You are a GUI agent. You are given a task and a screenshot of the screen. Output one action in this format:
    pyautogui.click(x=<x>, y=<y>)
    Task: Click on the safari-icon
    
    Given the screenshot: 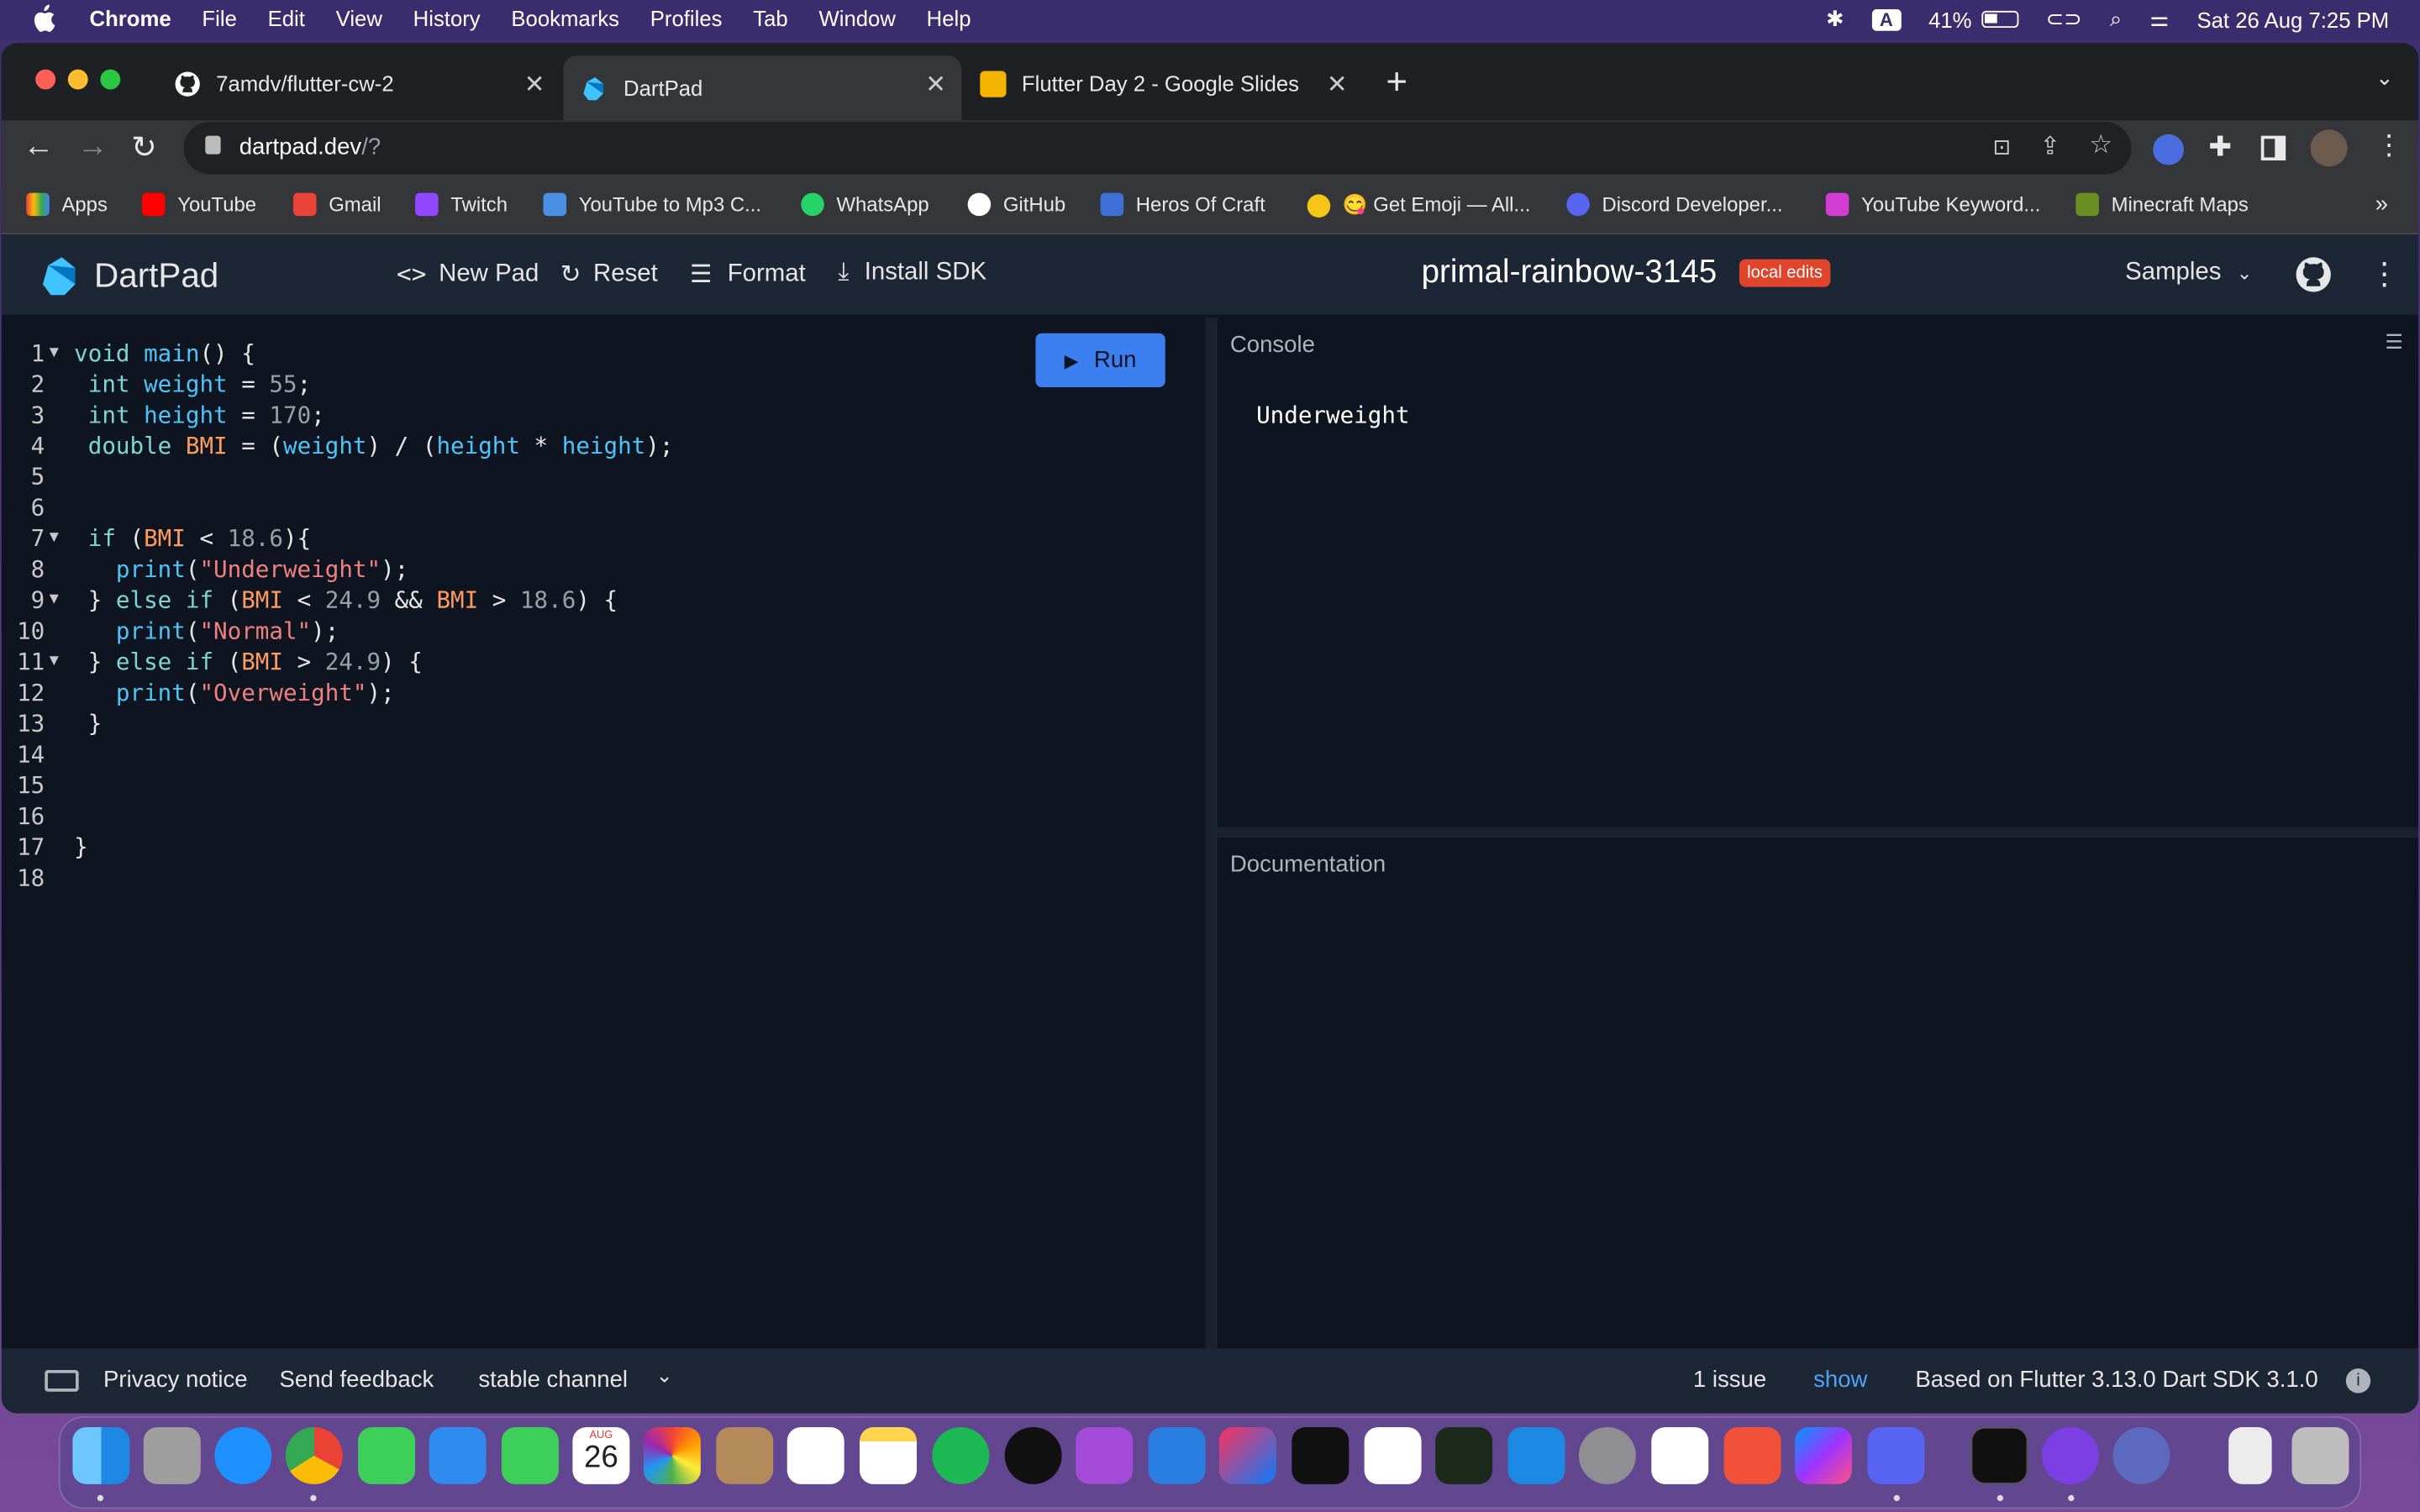 What is the action you would take?
    pyautogui.click(x=243, y=1455)
    